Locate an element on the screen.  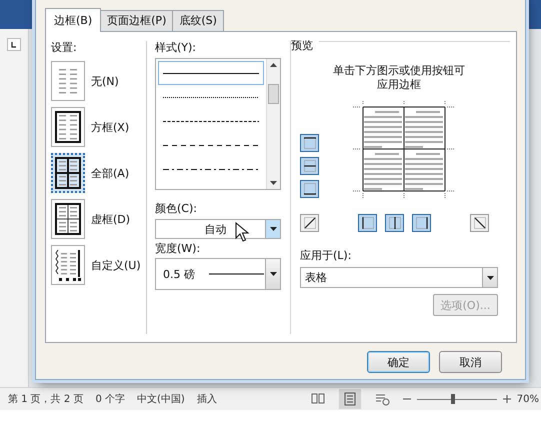
box-setting-button is located at coordinates (68, 127).